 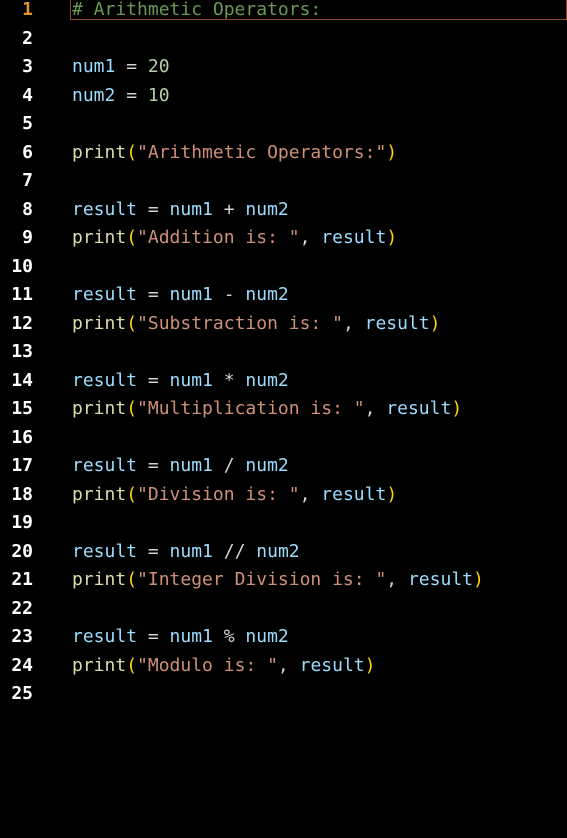 What do you see at coordinates (22, 437) in the screenshot?
I see `line-number: 16` at bounding box center [22, 437].